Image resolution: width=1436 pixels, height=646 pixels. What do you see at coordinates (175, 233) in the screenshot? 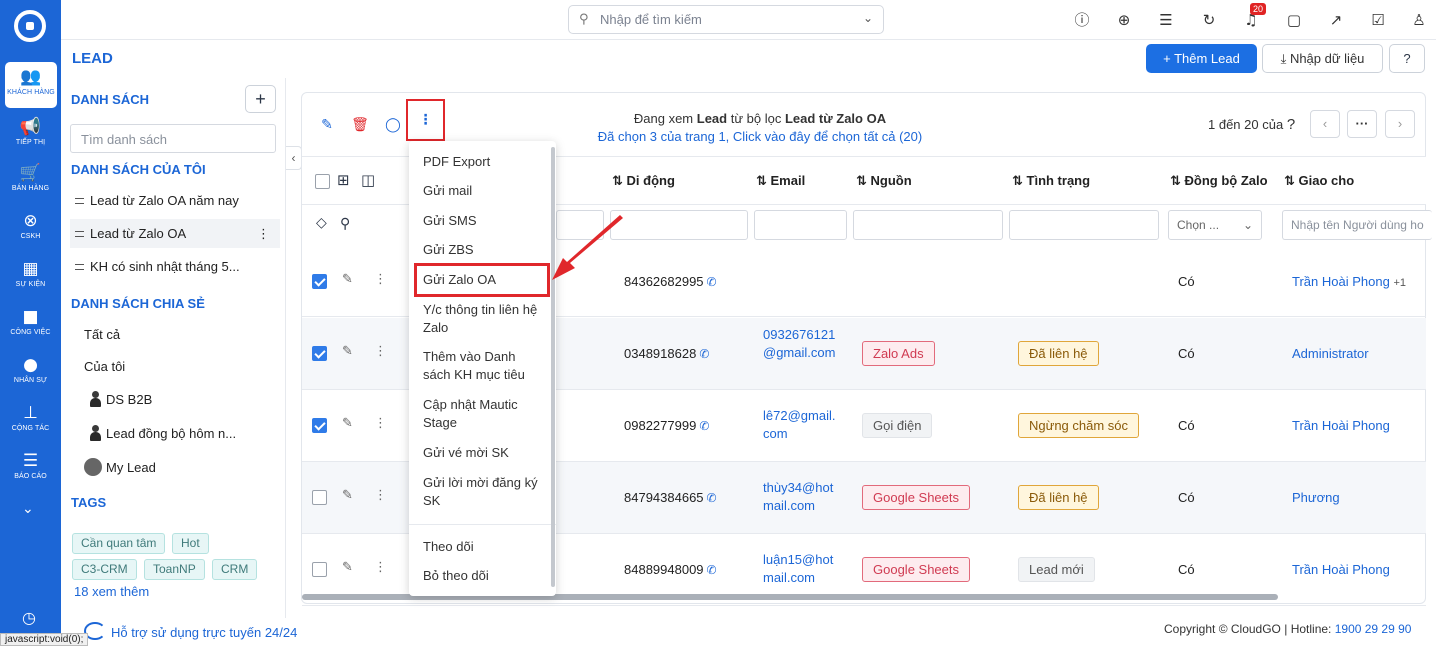
I see `my-list-item-selected: Lead từ Zalo OA ⋮` at bounding box center [175, 233].